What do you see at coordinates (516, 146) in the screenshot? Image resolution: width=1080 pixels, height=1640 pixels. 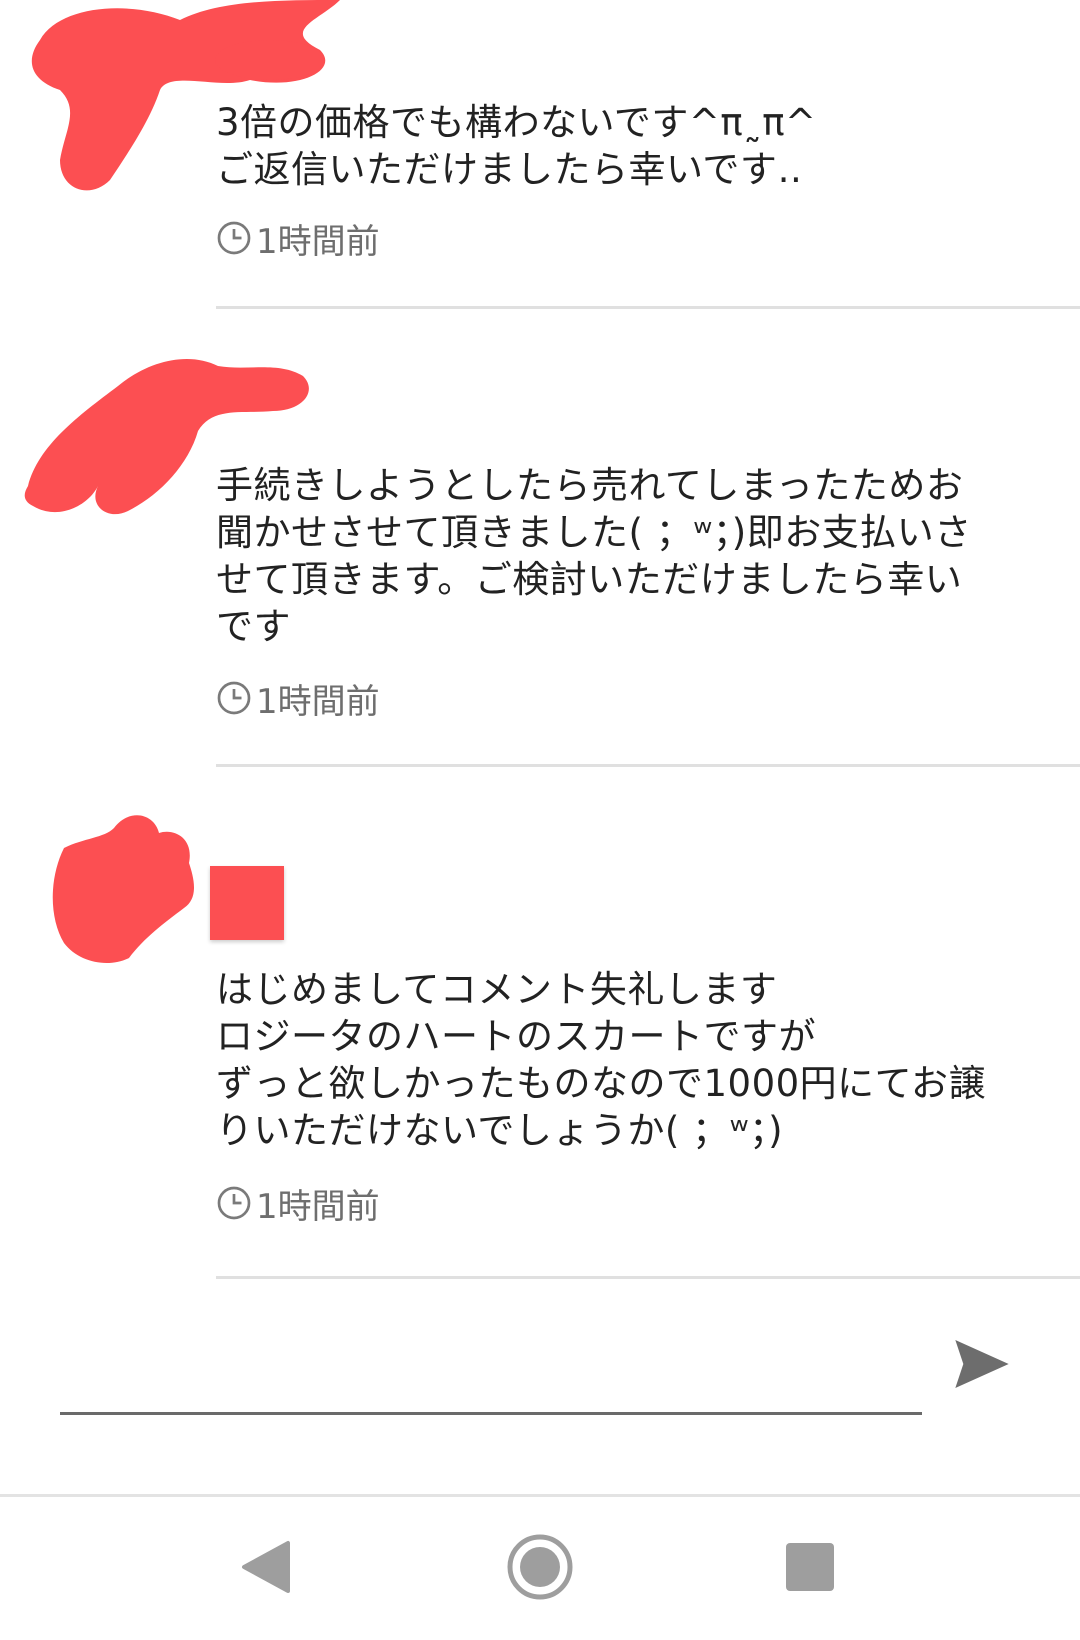 I see `comment-text: 3倍の価格でも構わないです^π˷π^ ご返信いただけましたら幸いです‥` at bounding box center [516, 146].